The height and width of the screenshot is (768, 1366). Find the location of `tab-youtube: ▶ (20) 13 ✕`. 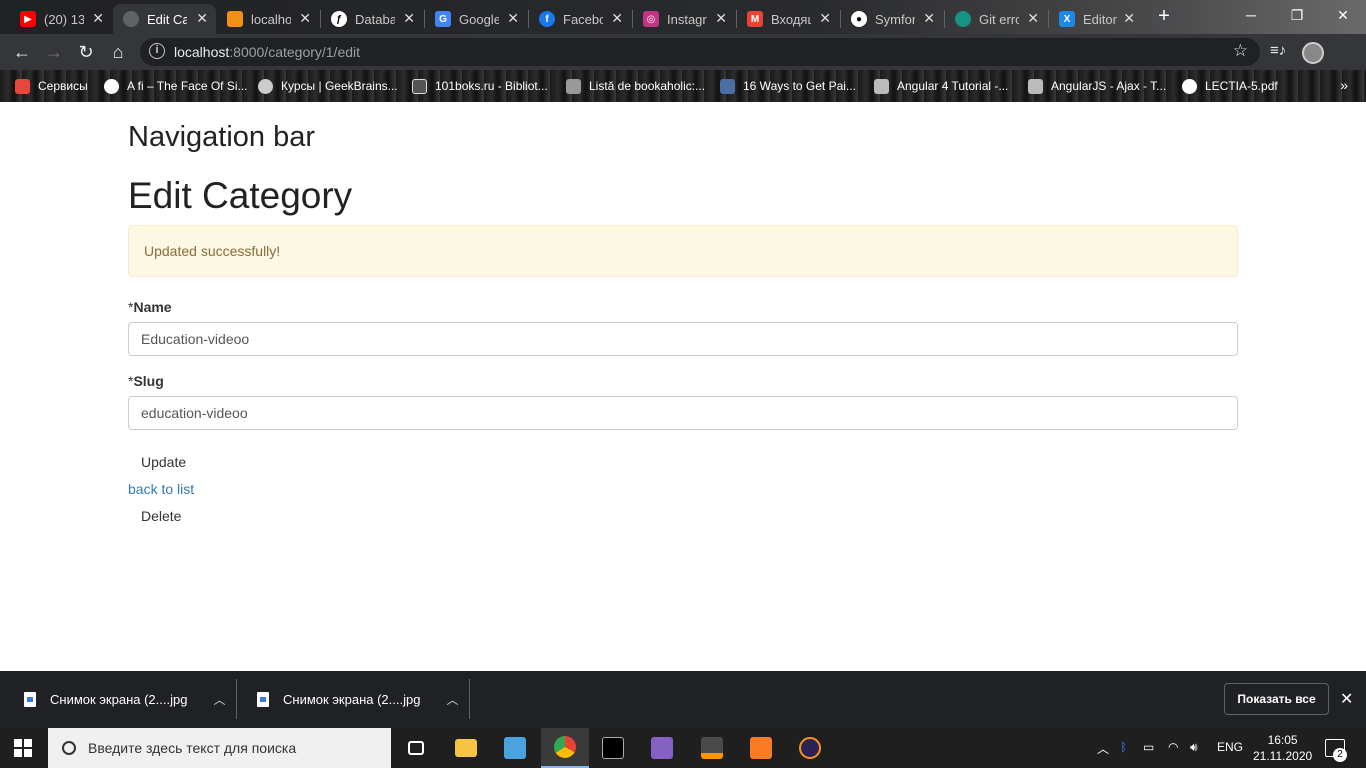

tab-youtube: ▶ (20) 13 ✕ is located at coordinates (61, 19).